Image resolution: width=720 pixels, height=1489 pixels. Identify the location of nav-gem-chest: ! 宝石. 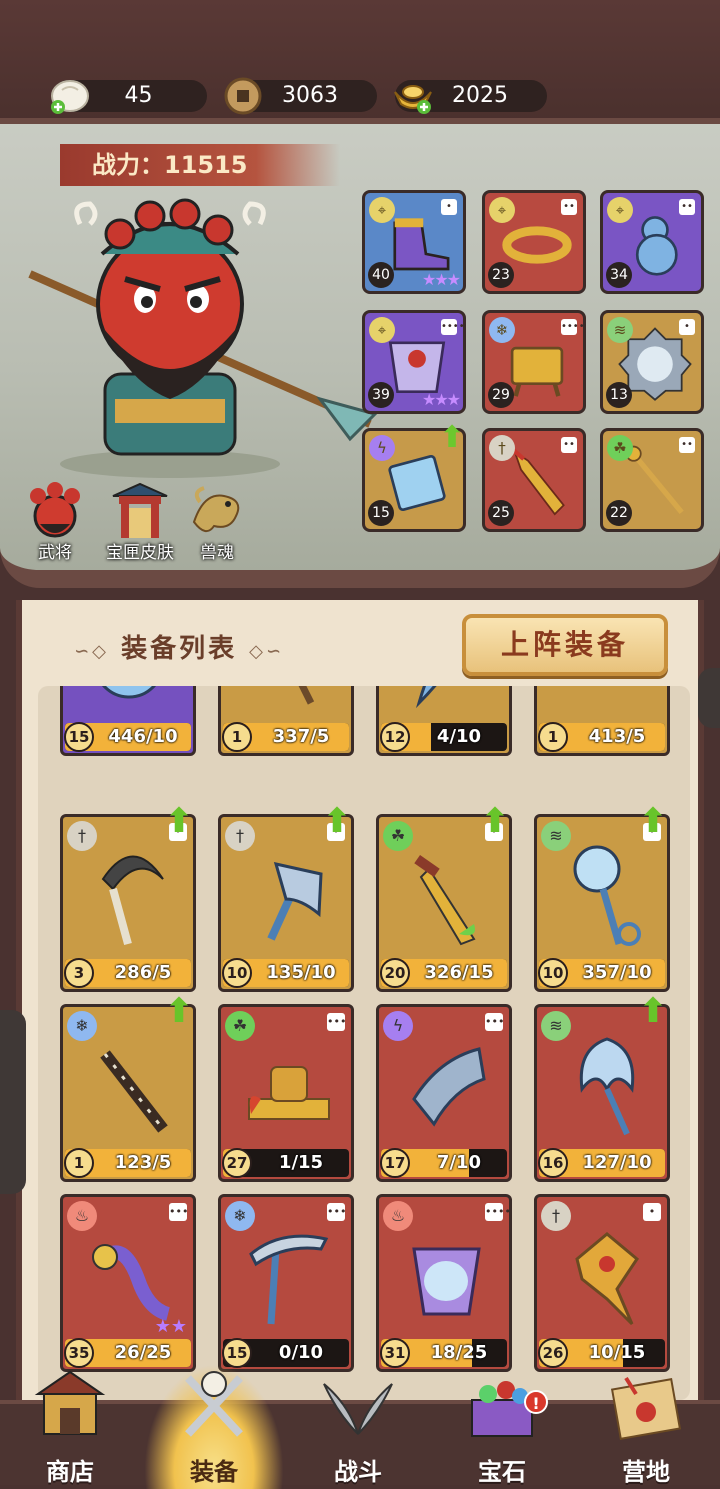
(502, 1426).